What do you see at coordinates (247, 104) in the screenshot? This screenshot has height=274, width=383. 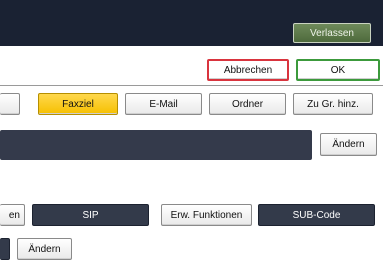 I see `tab-folder: Ordner` at bounding box center [247, 104].